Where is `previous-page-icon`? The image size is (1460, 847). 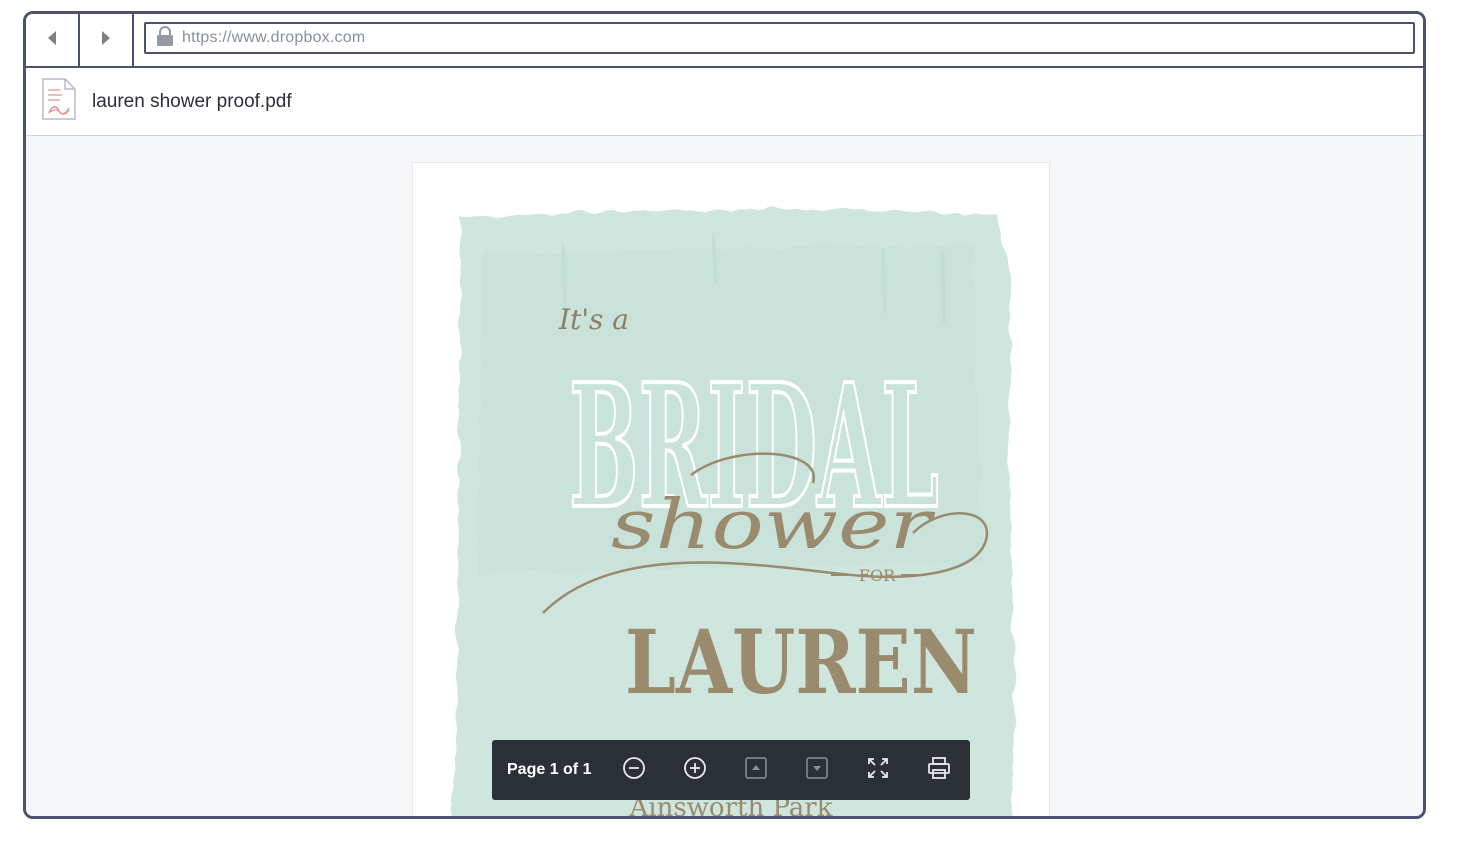 previous-page-icon is located at coordinates (755, 770).